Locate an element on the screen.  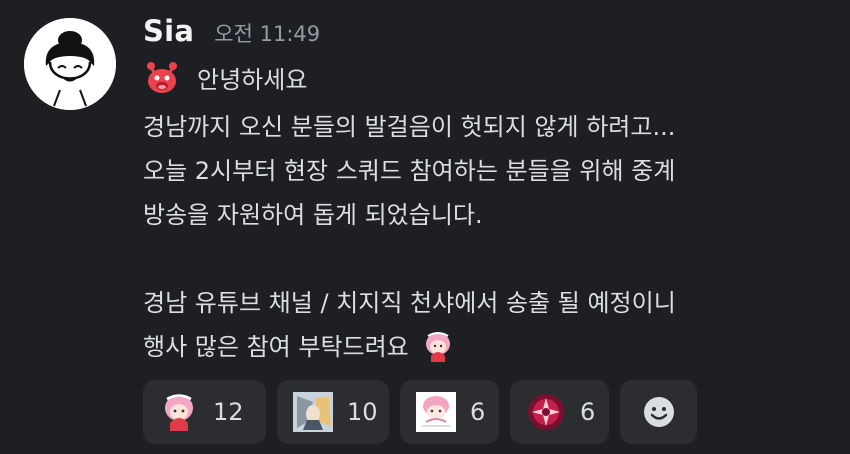
username: Sia is located at coordinates (168, 31).